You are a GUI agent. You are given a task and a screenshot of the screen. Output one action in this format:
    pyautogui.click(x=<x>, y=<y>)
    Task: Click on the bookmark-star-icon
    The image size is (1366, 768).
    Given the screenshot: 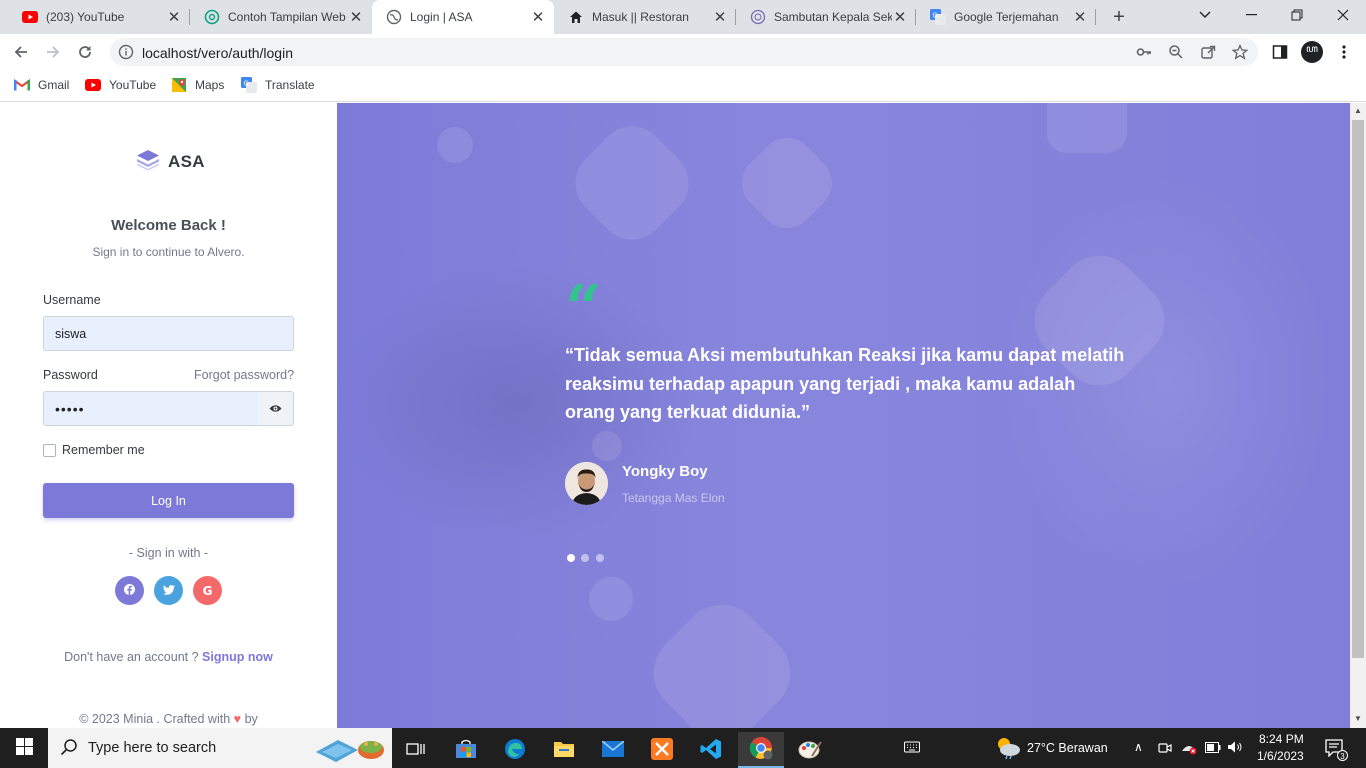 What is the action you would take?
    pyautogui.click(x=1240, y=51)
    